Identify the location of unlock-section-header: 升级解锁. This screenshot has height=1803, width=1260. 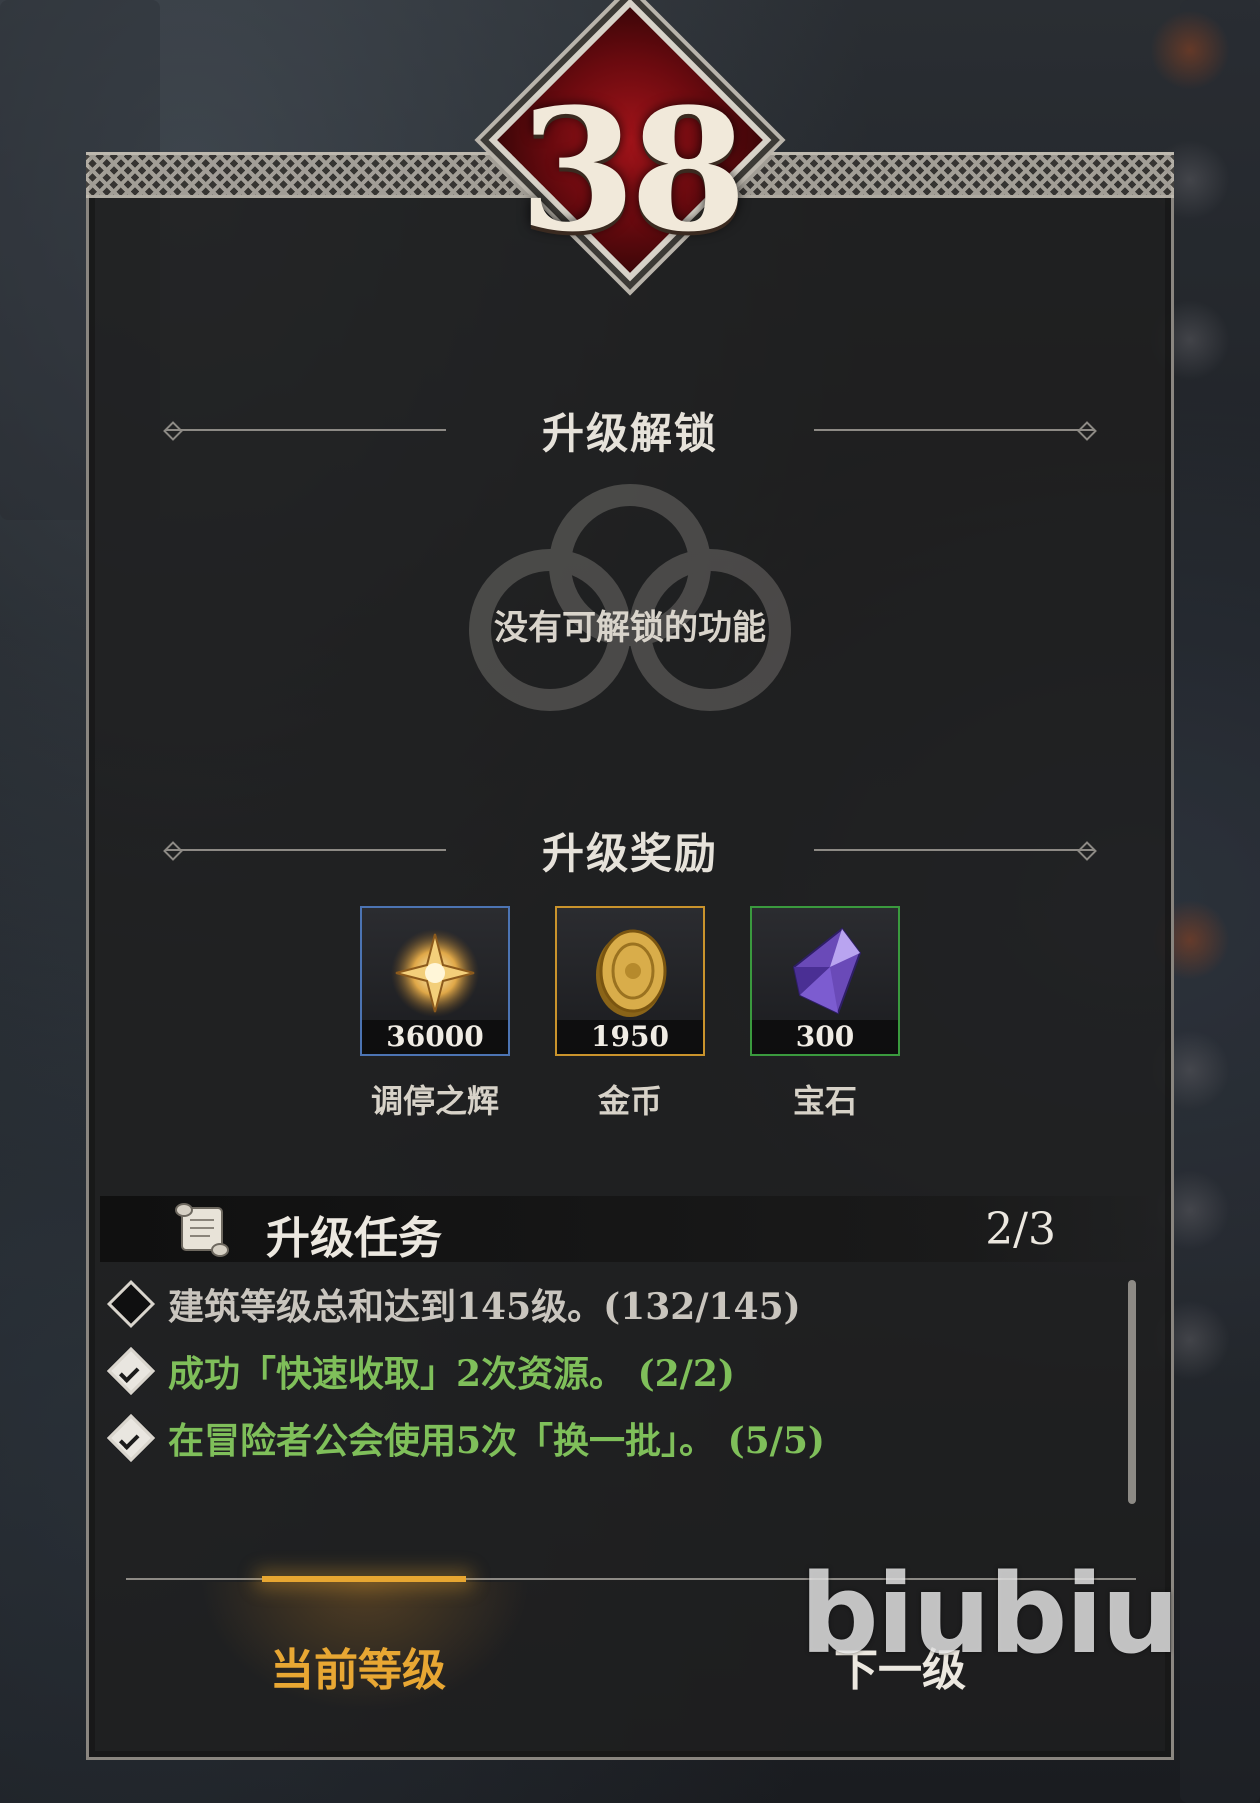
(630, 430).